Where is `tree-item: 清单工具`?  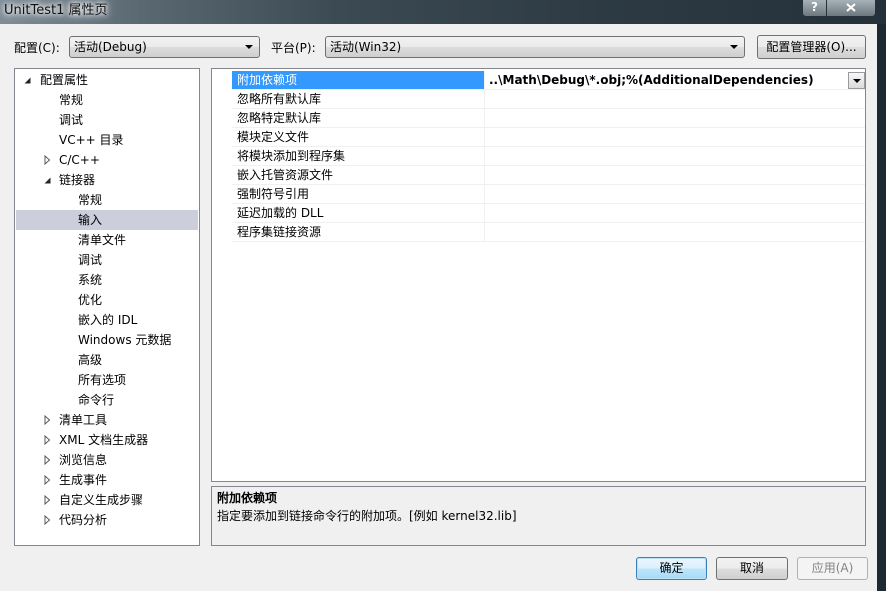 tree-item: 清单工具 is located at coordinates (107, 420).